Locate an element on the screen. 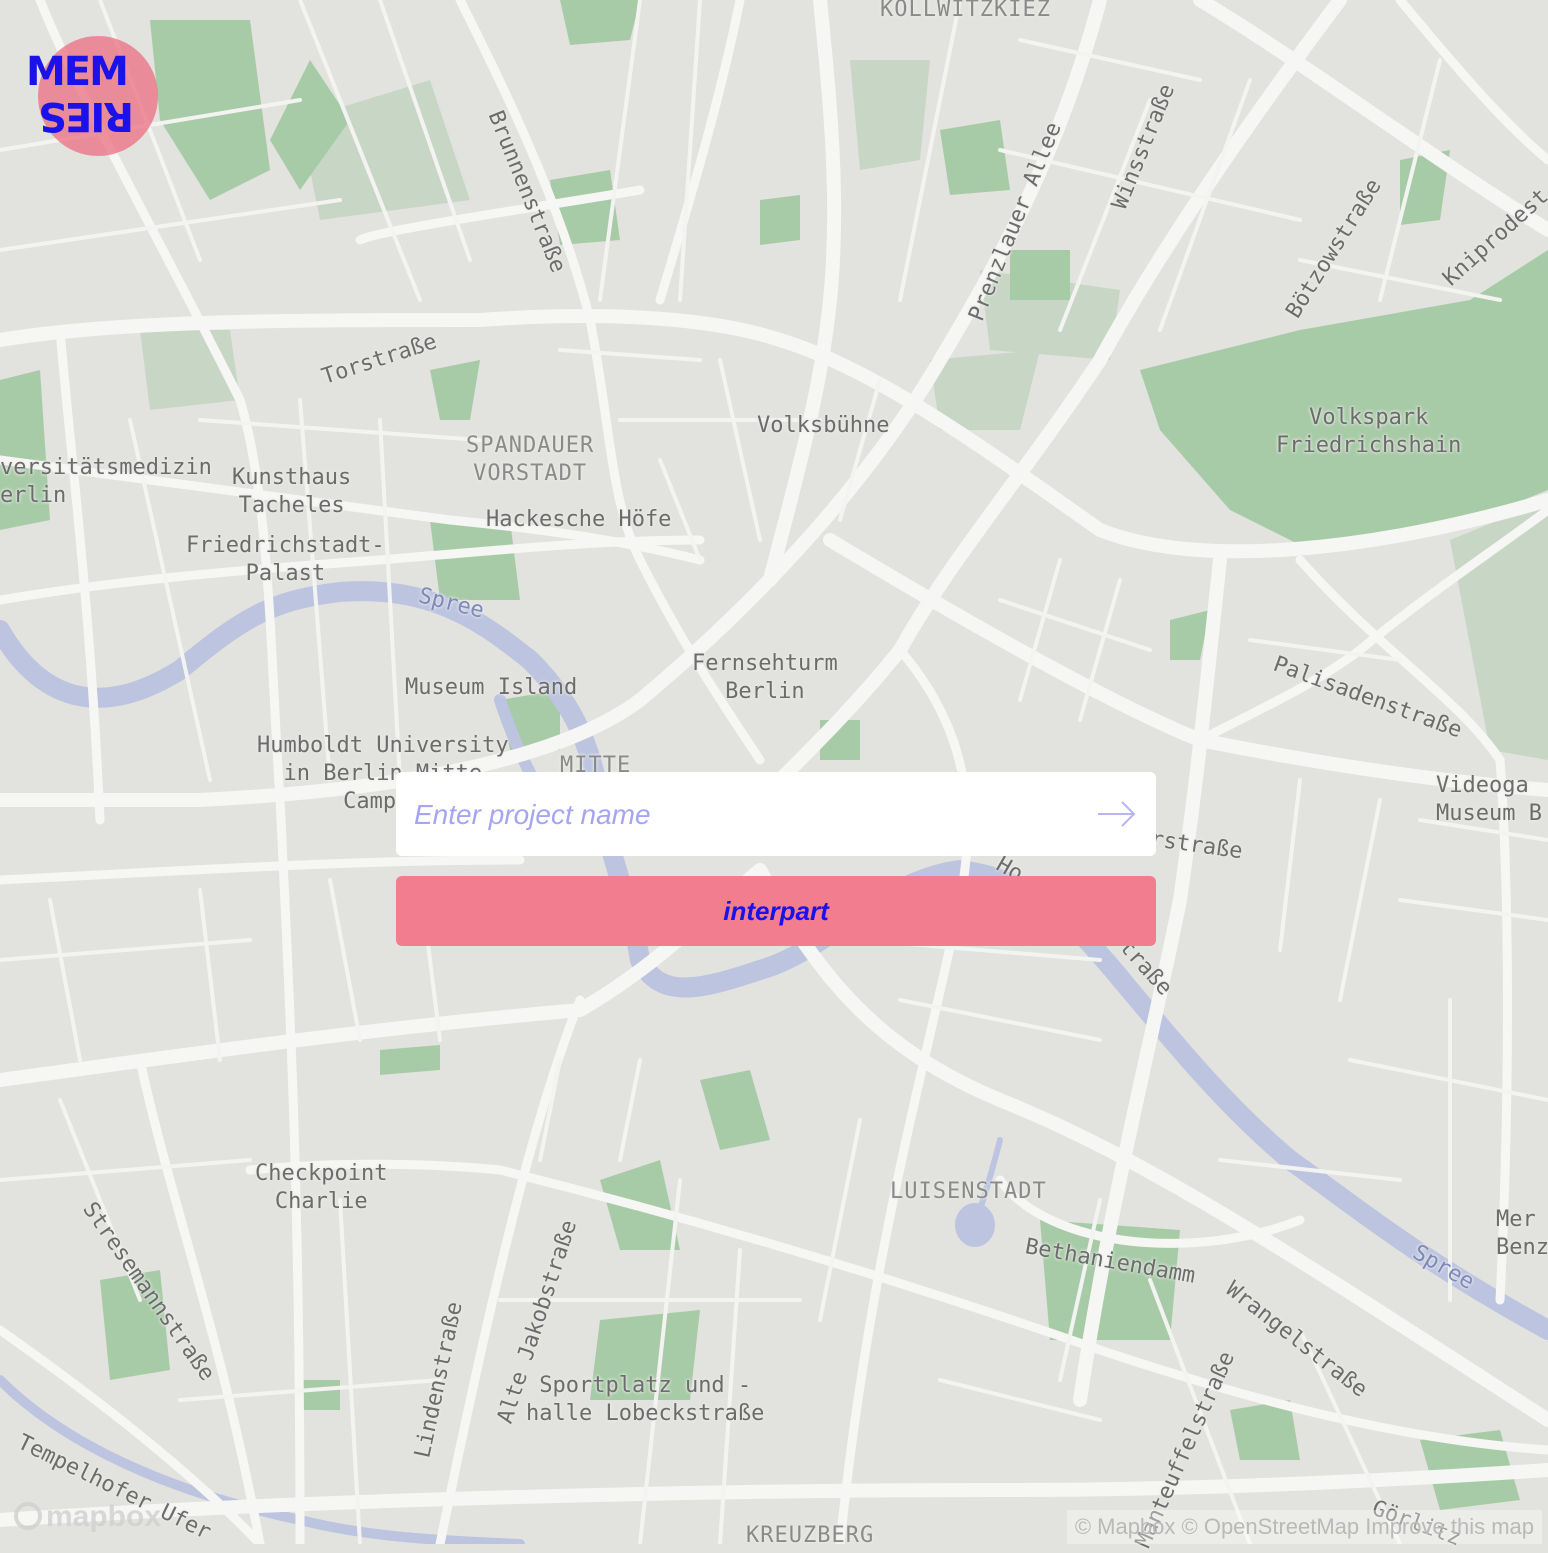  label-kreuzberg: KREUZBERG is located at coordinates (810, 1535).